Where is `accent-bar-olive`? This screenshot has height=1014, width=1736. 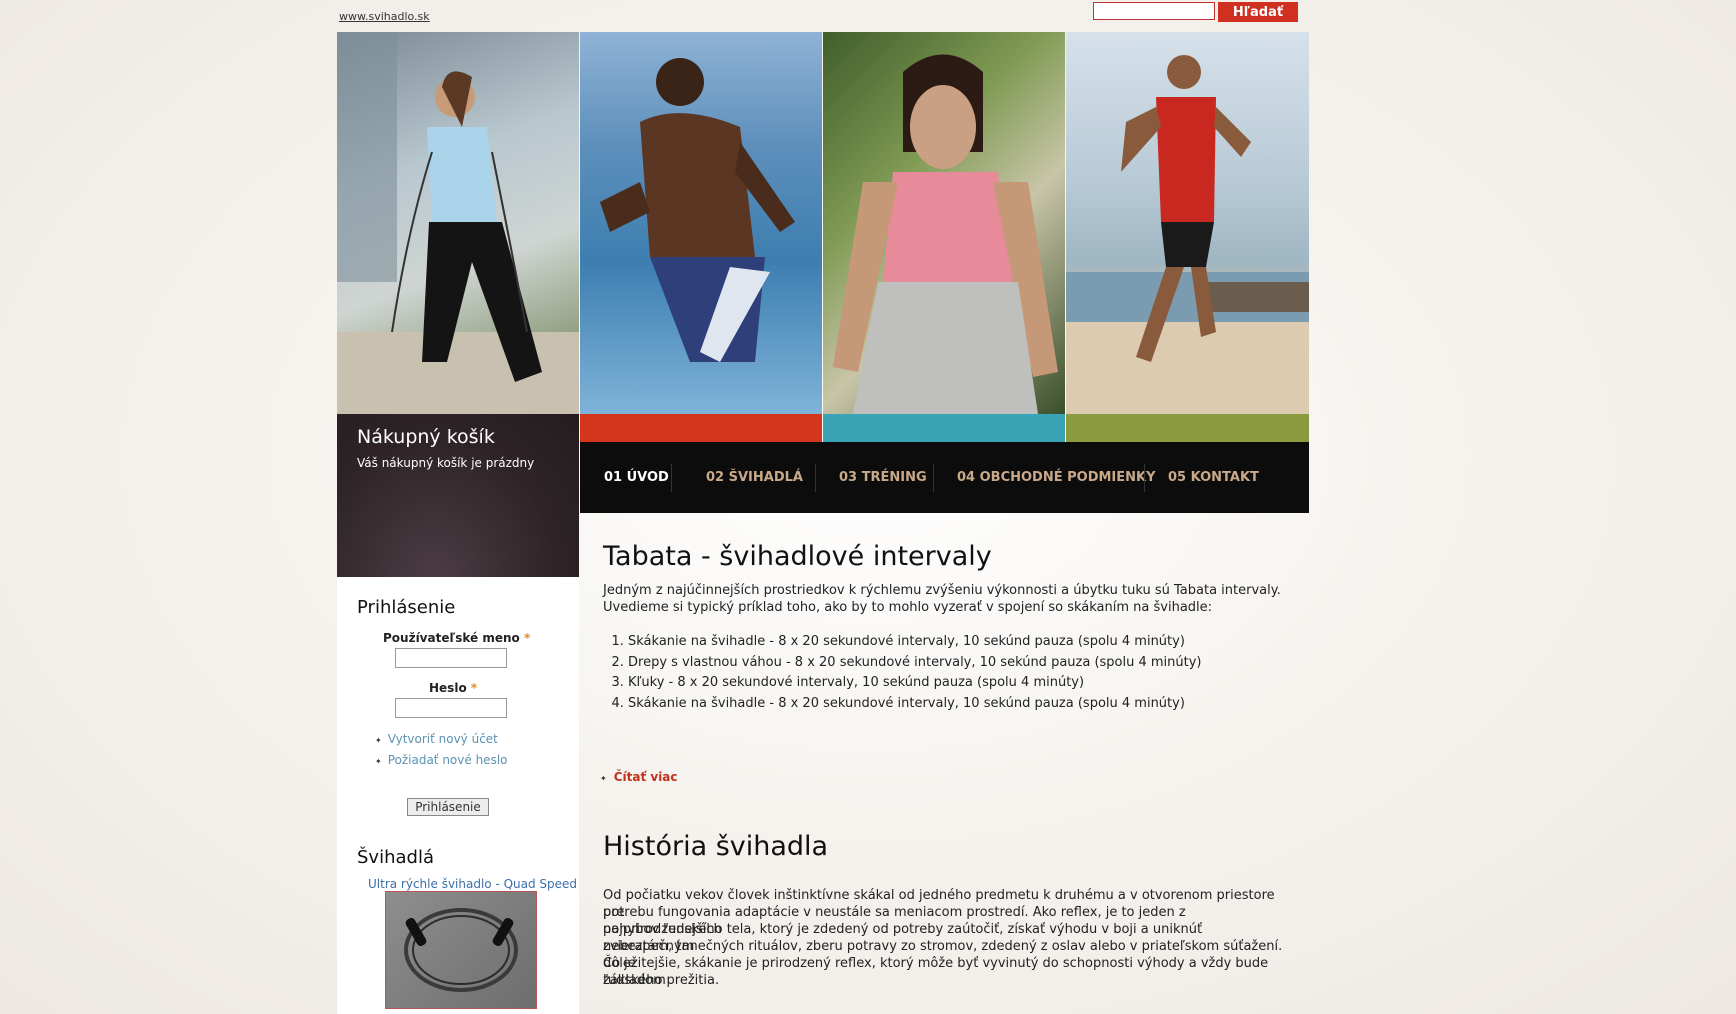 accent-bar-olive is located at coordinates (1187, 428).